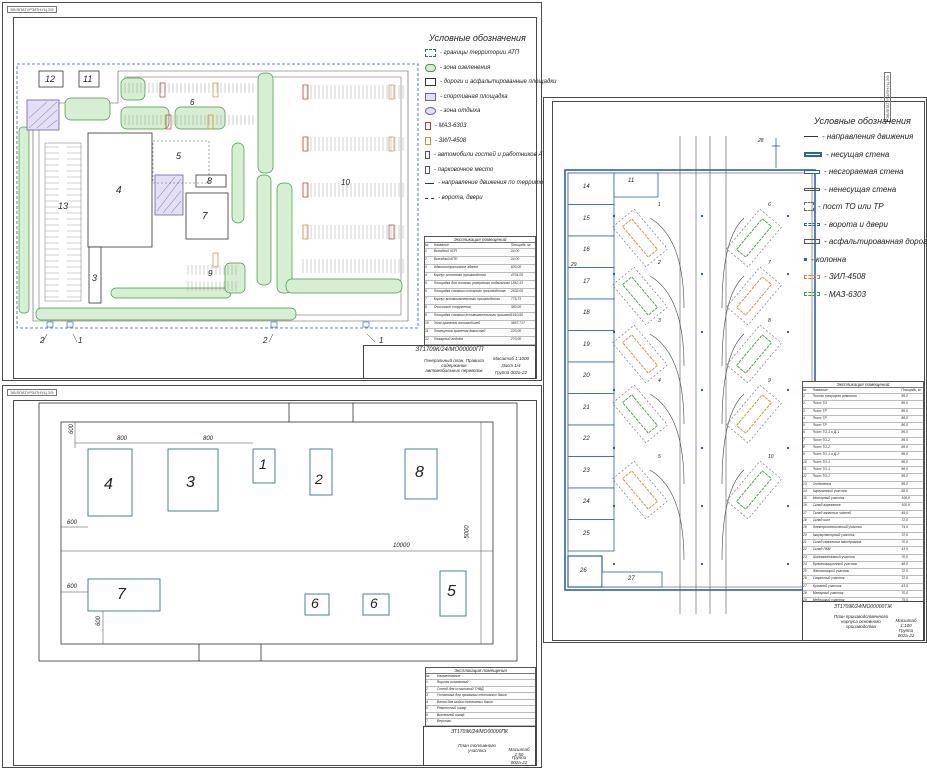 The image size is (927, 768). What do you see at coordinates (427, 339) in the screenshot?
I see `table-cell: 12` at bounding box center [427, 339].